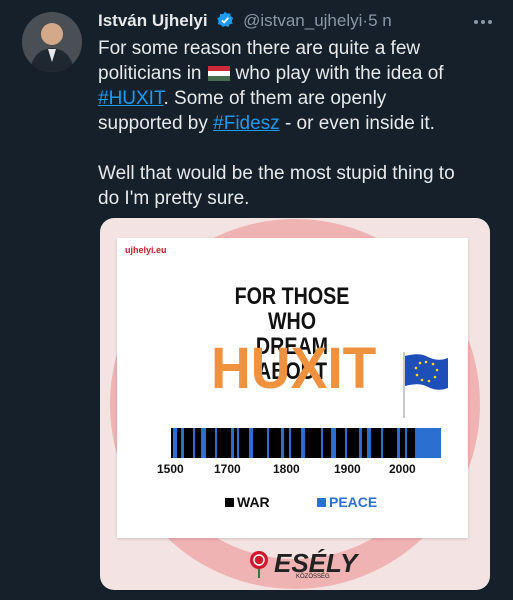  What do you see at coordinates (247, 502) in the screenshot?
I see `legend-war: WAR` at bounding box center [247, 502].